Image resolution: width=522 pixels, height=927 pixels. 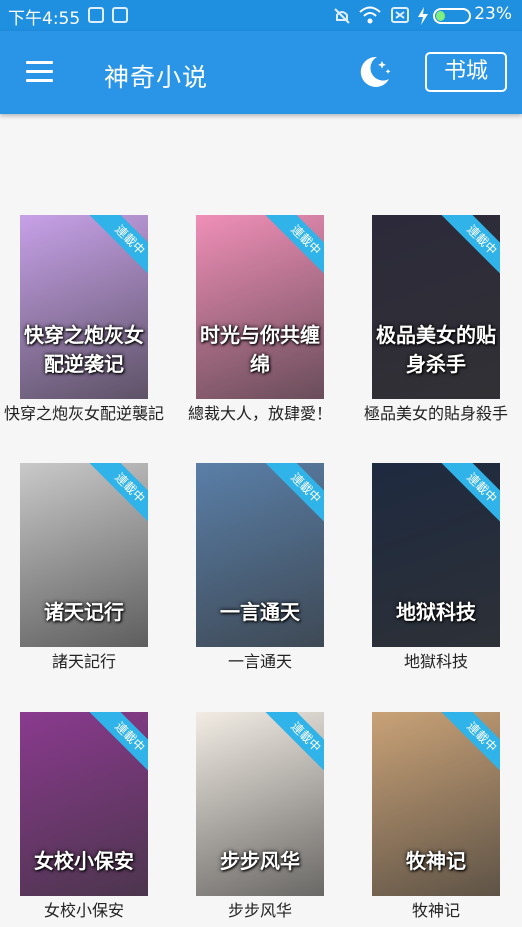 What do you see at coordinates (44, 19) in the screenshot?
I see `status-time: 下午4:55` at bounding box center [44, 19].